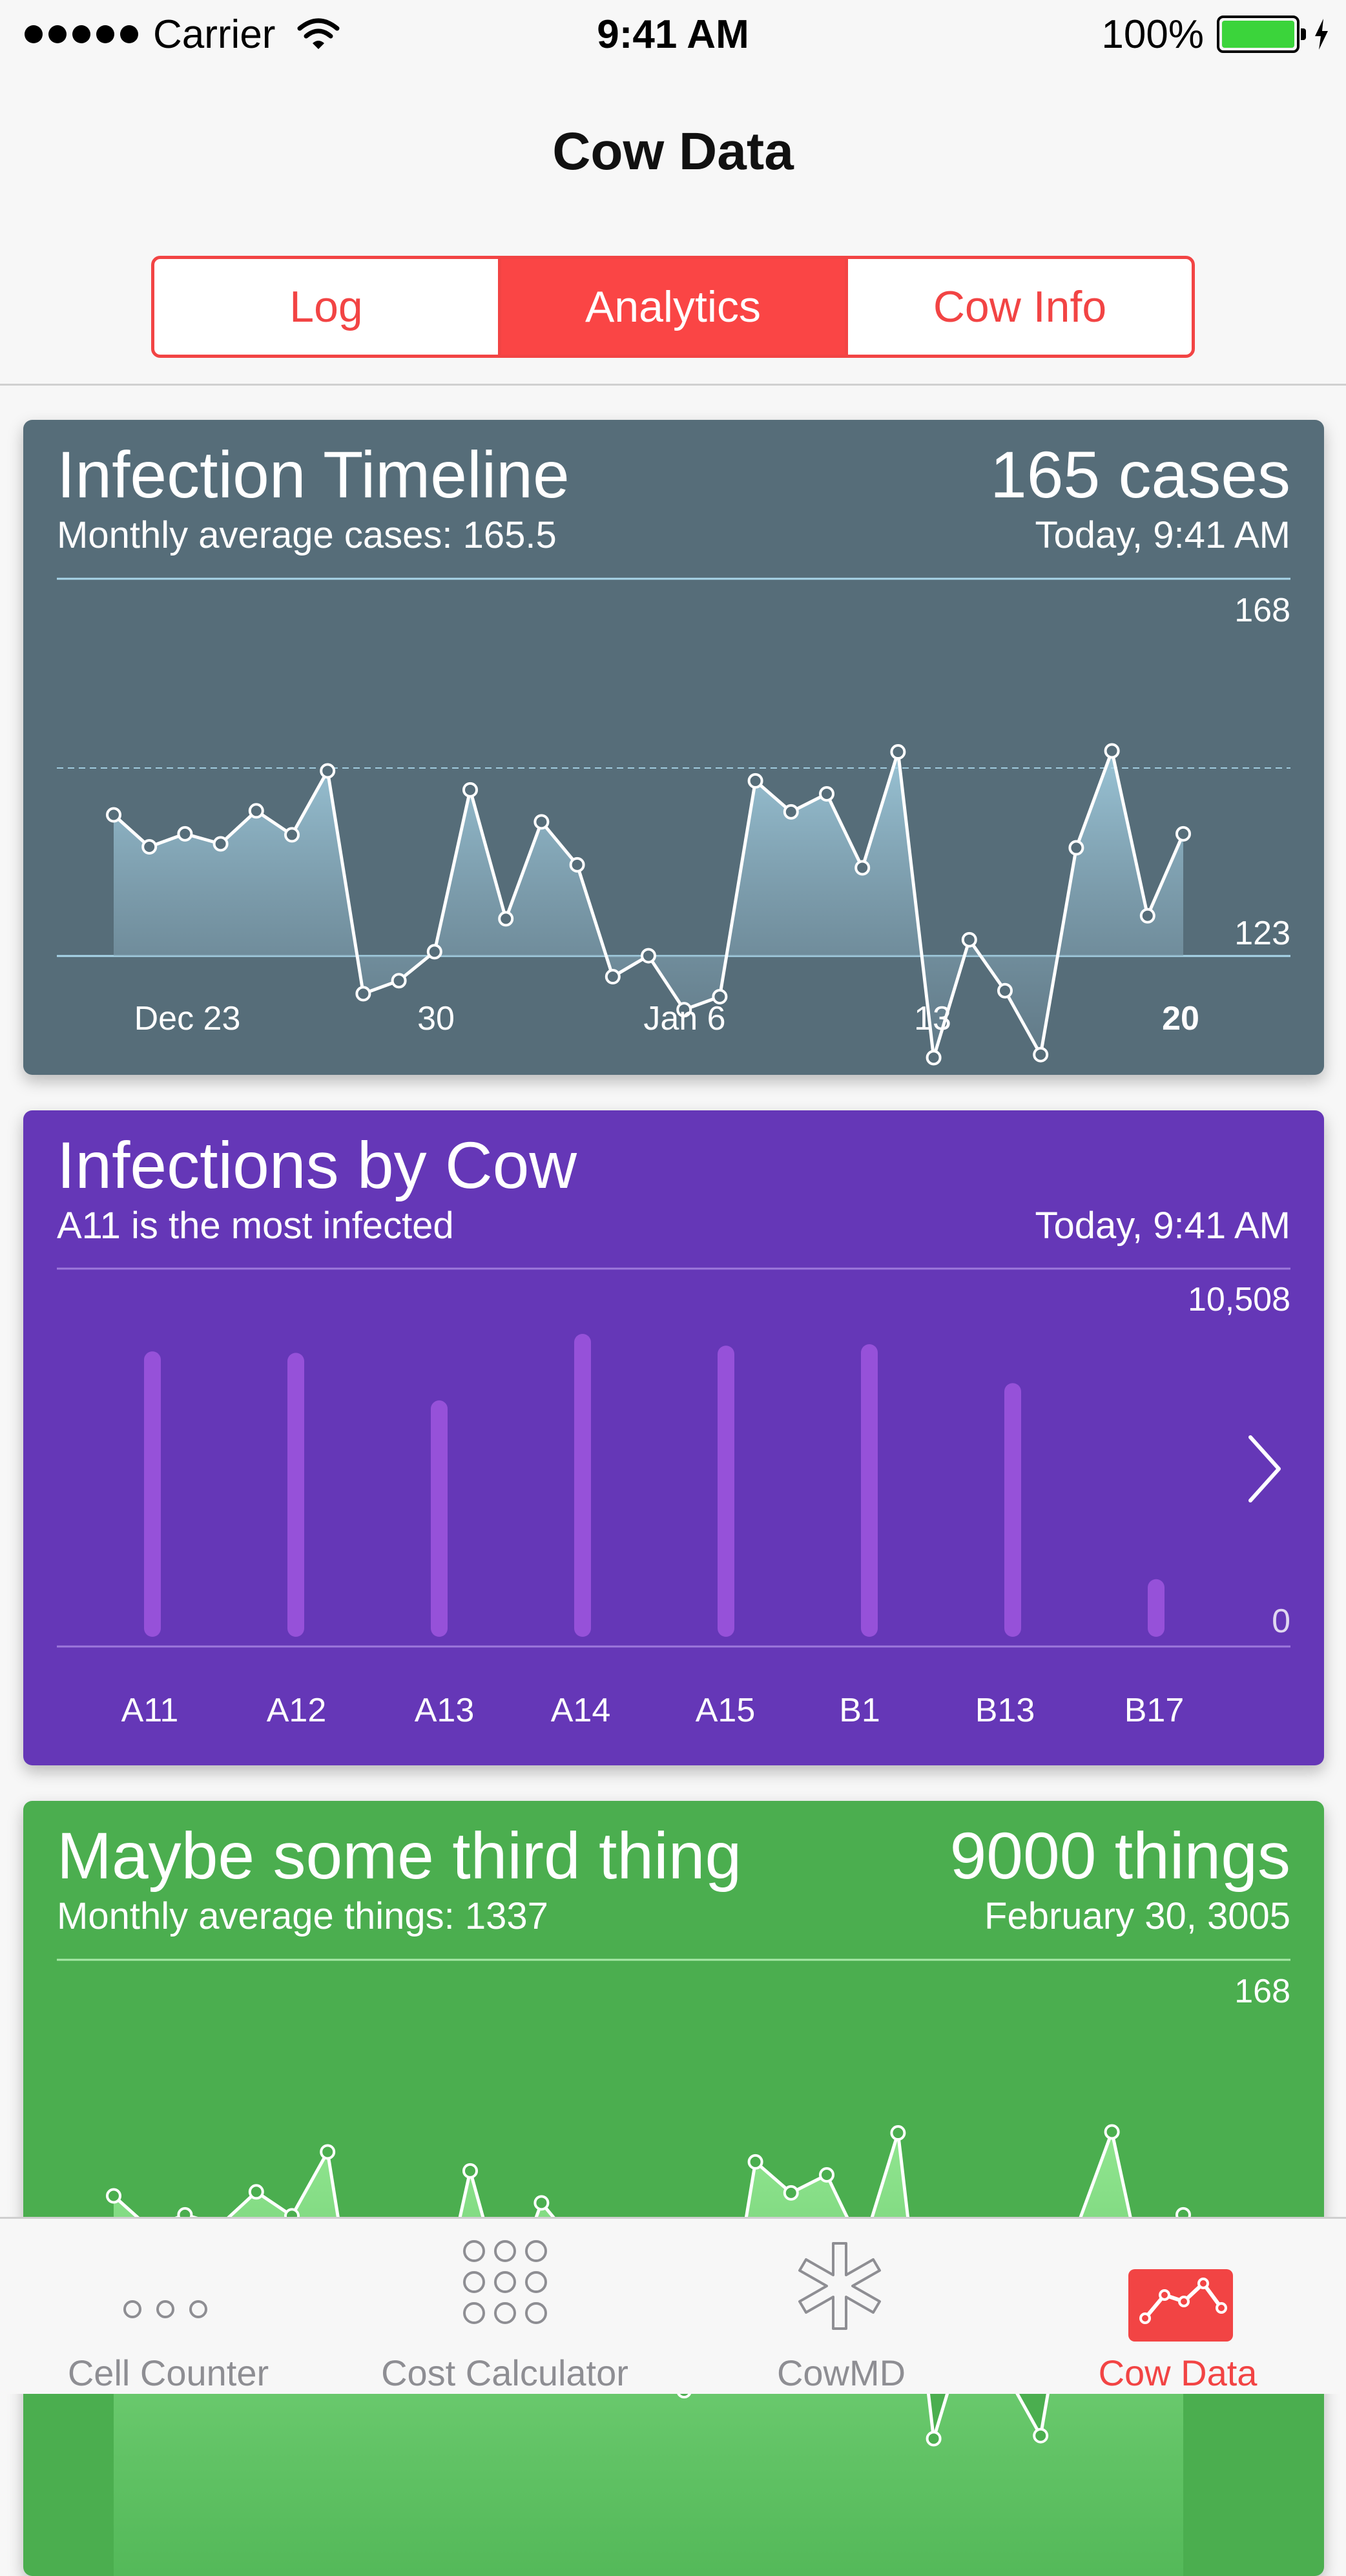 The height and width of the screenshot is (2576, 1346). What do you see at coordinates (1020, 307) in the screenshot?
I see `segment-cow-info: Cow Info` at bounding box center [1020, 307].